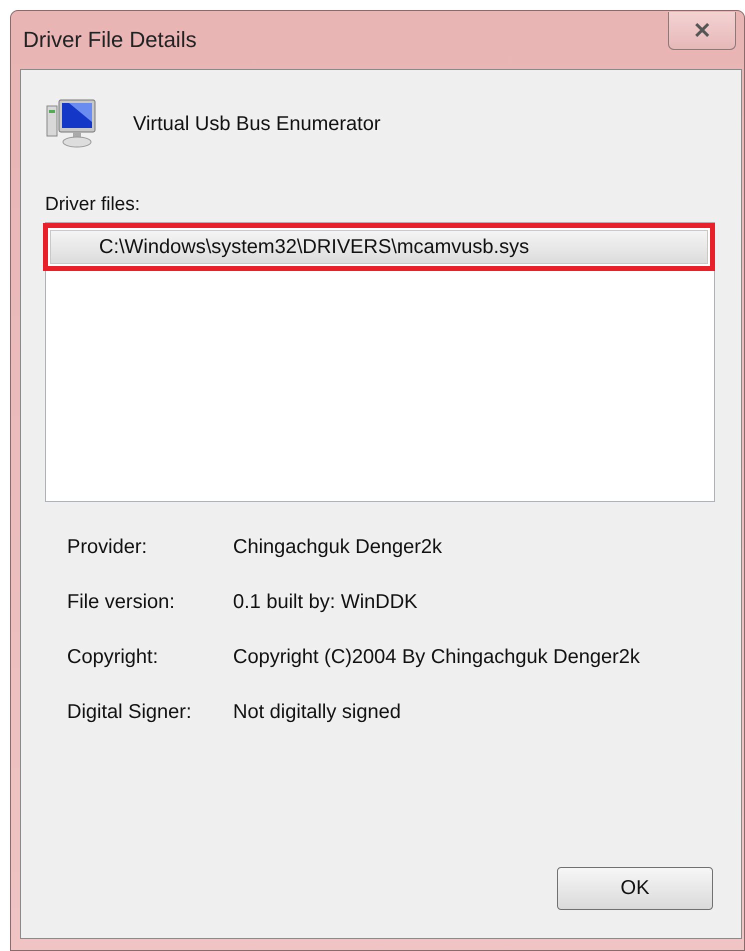  I want to click on detail-label: Digital Signer:, so click(130, 712).